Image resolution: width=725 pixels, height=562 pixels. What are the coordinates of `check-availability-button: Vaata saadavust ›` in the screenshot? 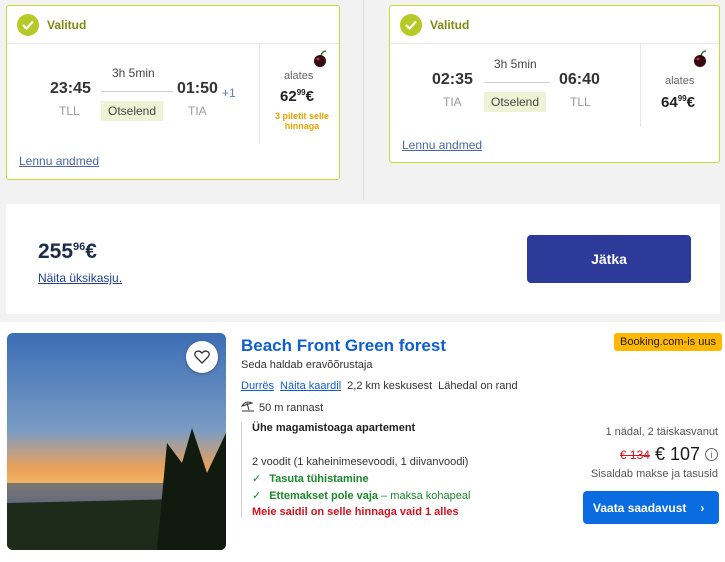 It's located at (651, 507).